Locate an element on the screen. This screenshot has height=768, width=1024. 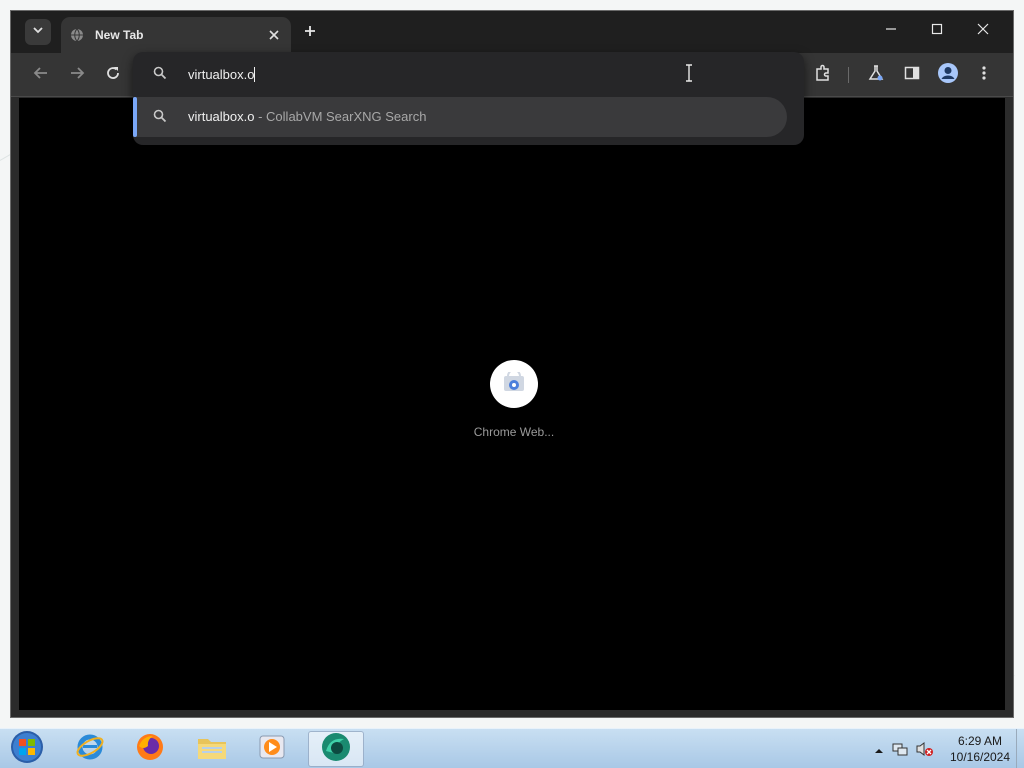
tab-new-tab: New Tab is located at coordinates (176, 35).